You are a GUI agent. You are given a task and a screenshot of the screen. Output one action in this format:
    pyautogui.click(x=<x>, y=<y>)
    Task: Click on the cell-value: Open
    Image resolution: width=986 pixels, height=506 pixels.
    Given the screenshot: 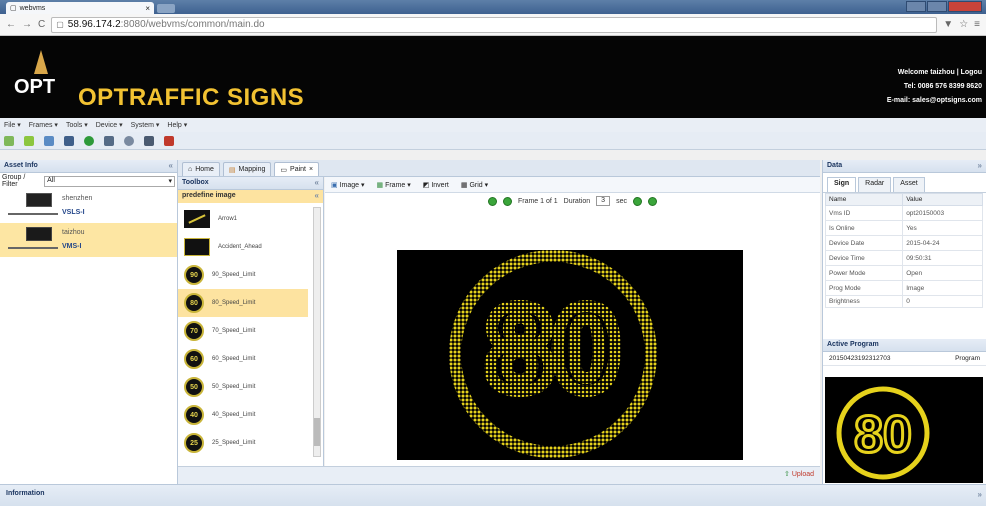 What is the action you would take?
    pyautogui.click(x=942, y=273)
    